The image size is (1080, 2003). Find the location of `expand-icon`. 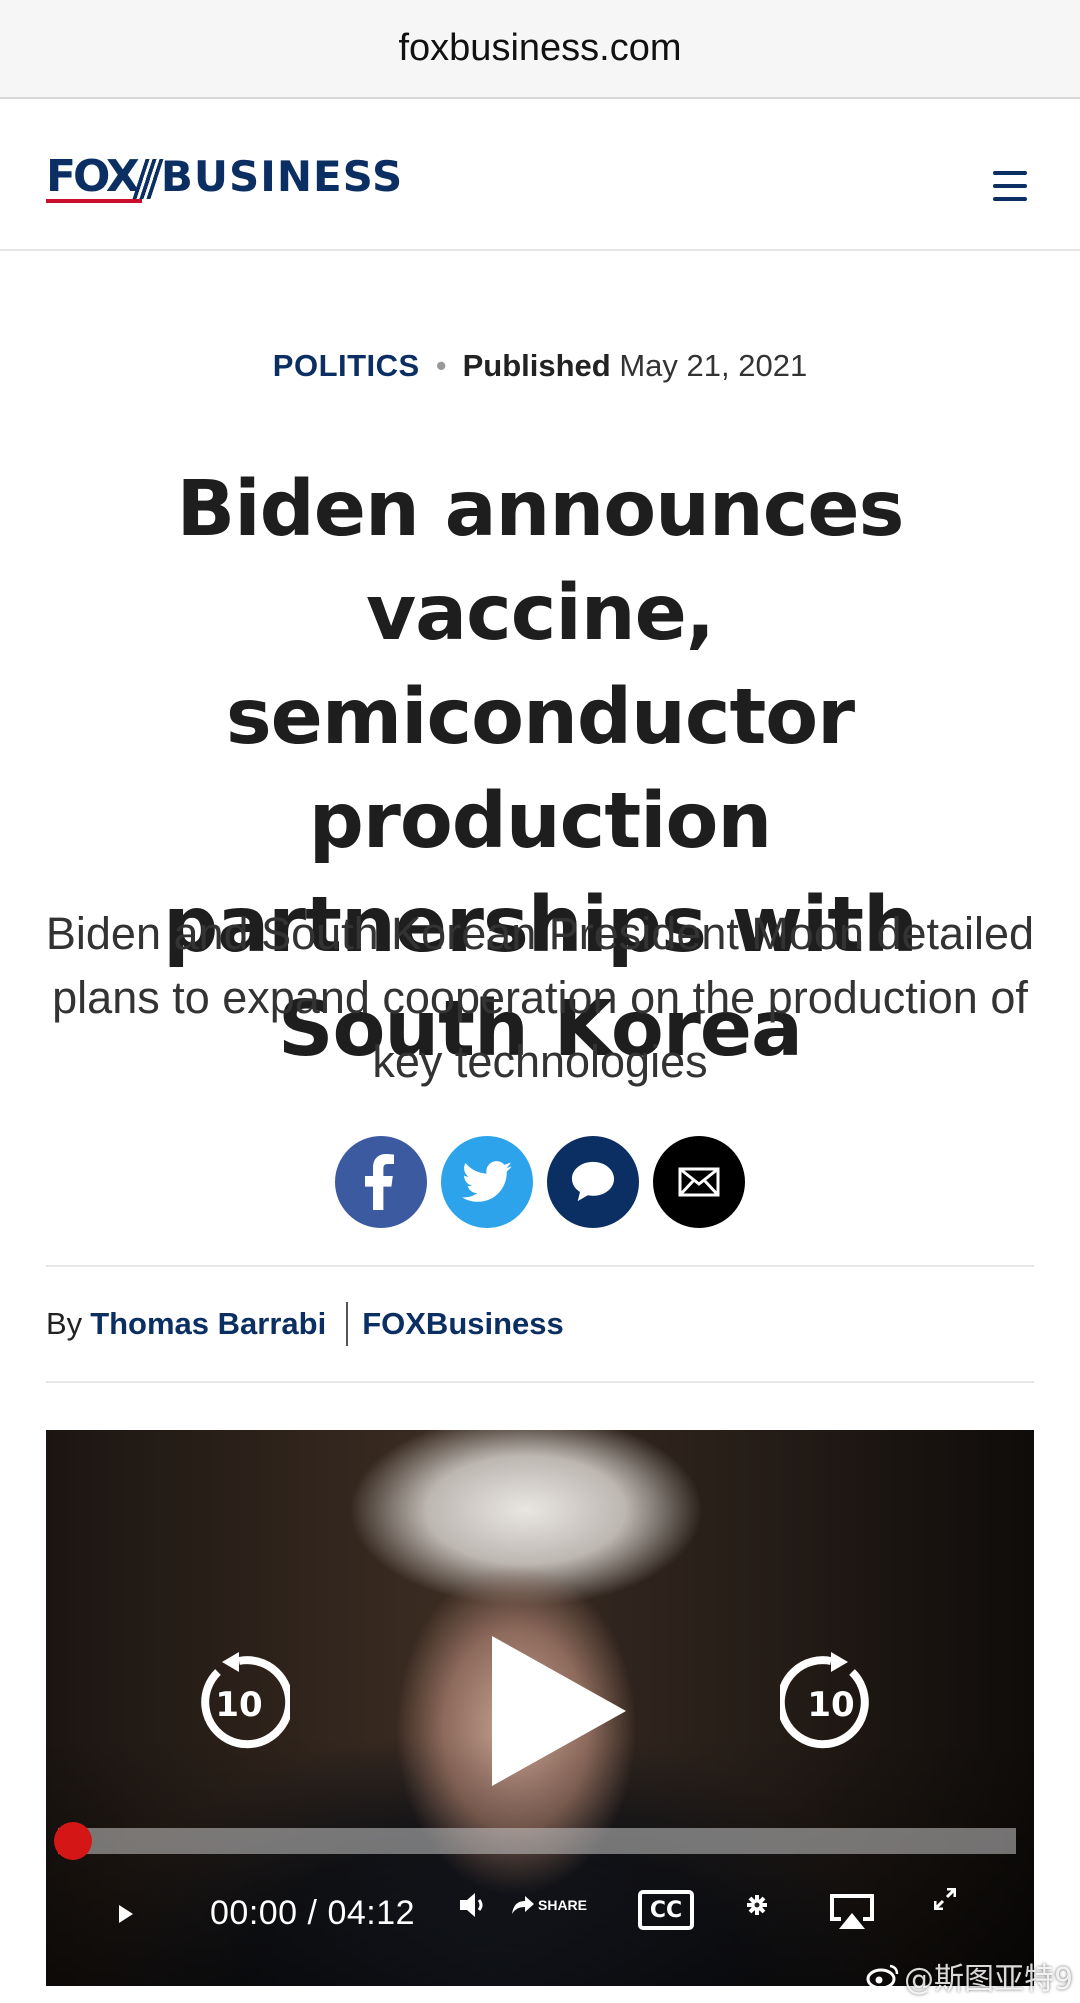

expand-icon is located at coordinates (945, 1899).